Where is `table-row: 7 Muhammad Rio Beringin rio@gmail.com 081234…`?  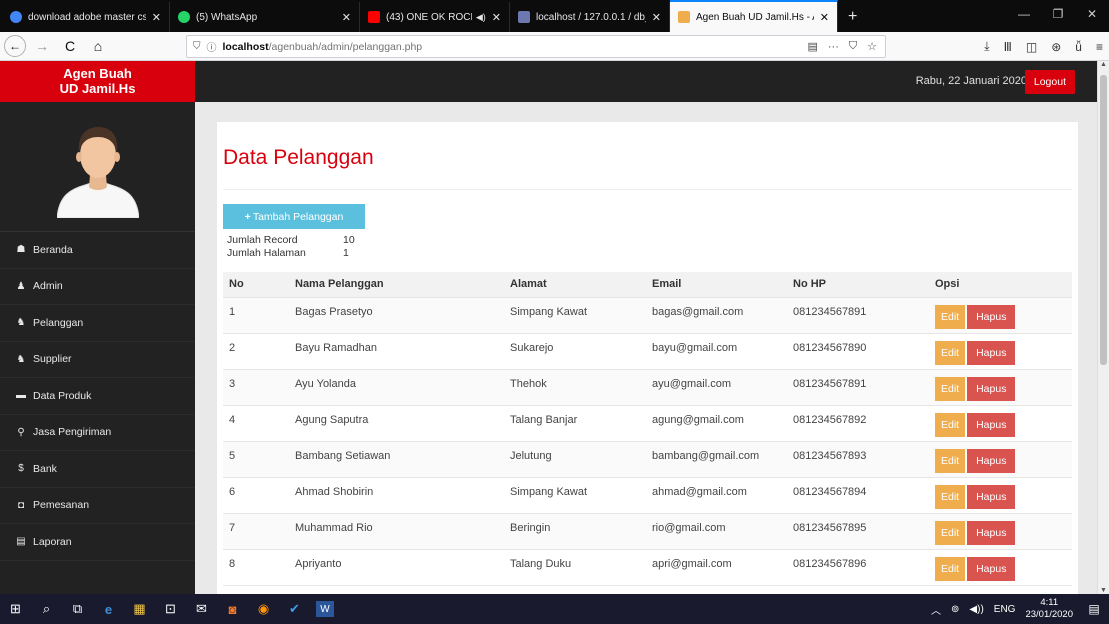 table-row: 7 Muhammad Rio Beringin rio@gmail.com 081234… is located at coordinates (647, 531).